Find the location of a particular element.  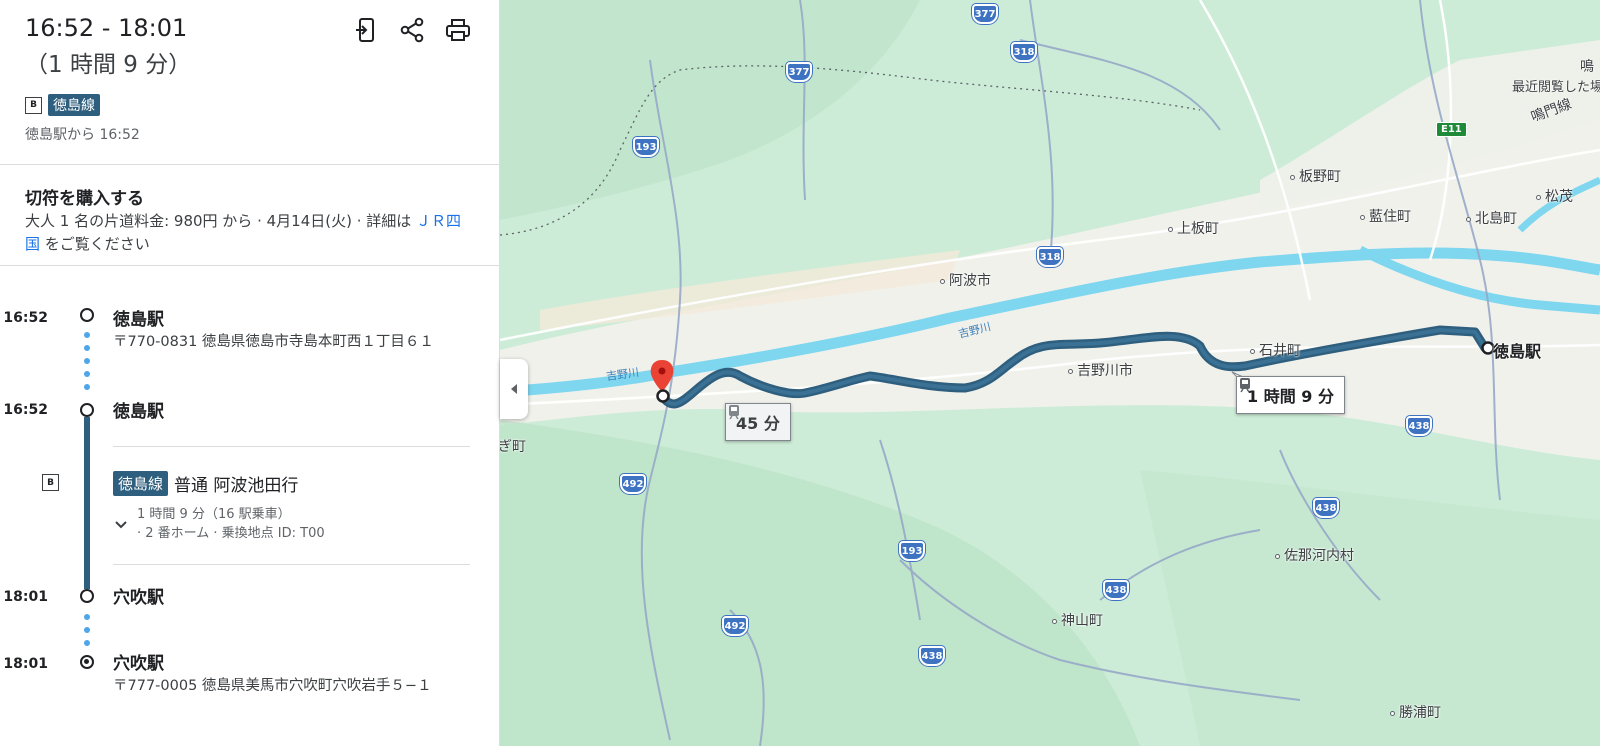

callout-duration: 1 時間 9 分 is located at coordinates (1290, 396).